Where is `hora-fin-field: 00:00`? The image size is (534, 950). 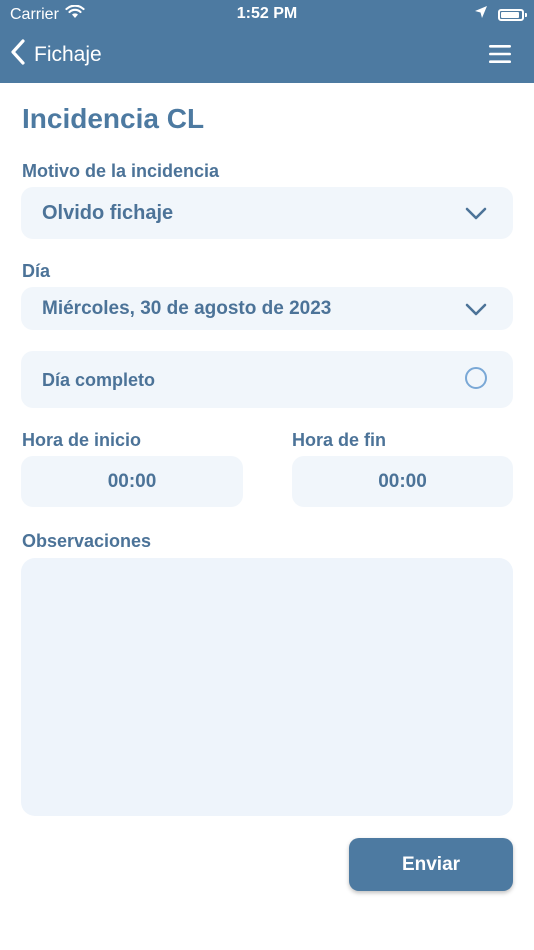 hora-fin-field: 00:00 is located at coordinates (402, 481).